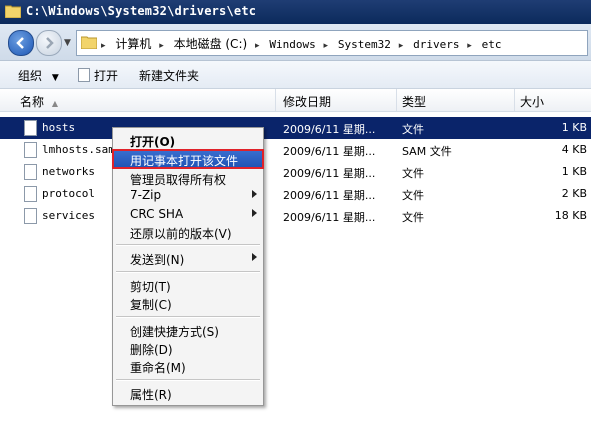 The image size is (591, 429). What do you see at coordinates (106, 76) in the screenshot?
I see `open-label: 打开` at bounding box center [106, 76].